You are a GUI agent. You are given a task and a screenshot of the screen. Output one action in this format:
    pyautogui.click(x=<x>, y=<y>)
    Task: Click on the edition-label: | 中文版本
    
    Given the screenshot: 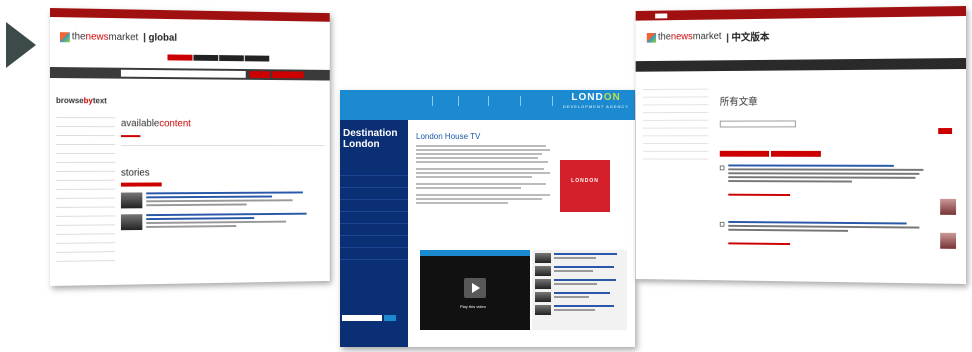 What is the action you would take?
    pyautogui.click(x=748, y=38)
    